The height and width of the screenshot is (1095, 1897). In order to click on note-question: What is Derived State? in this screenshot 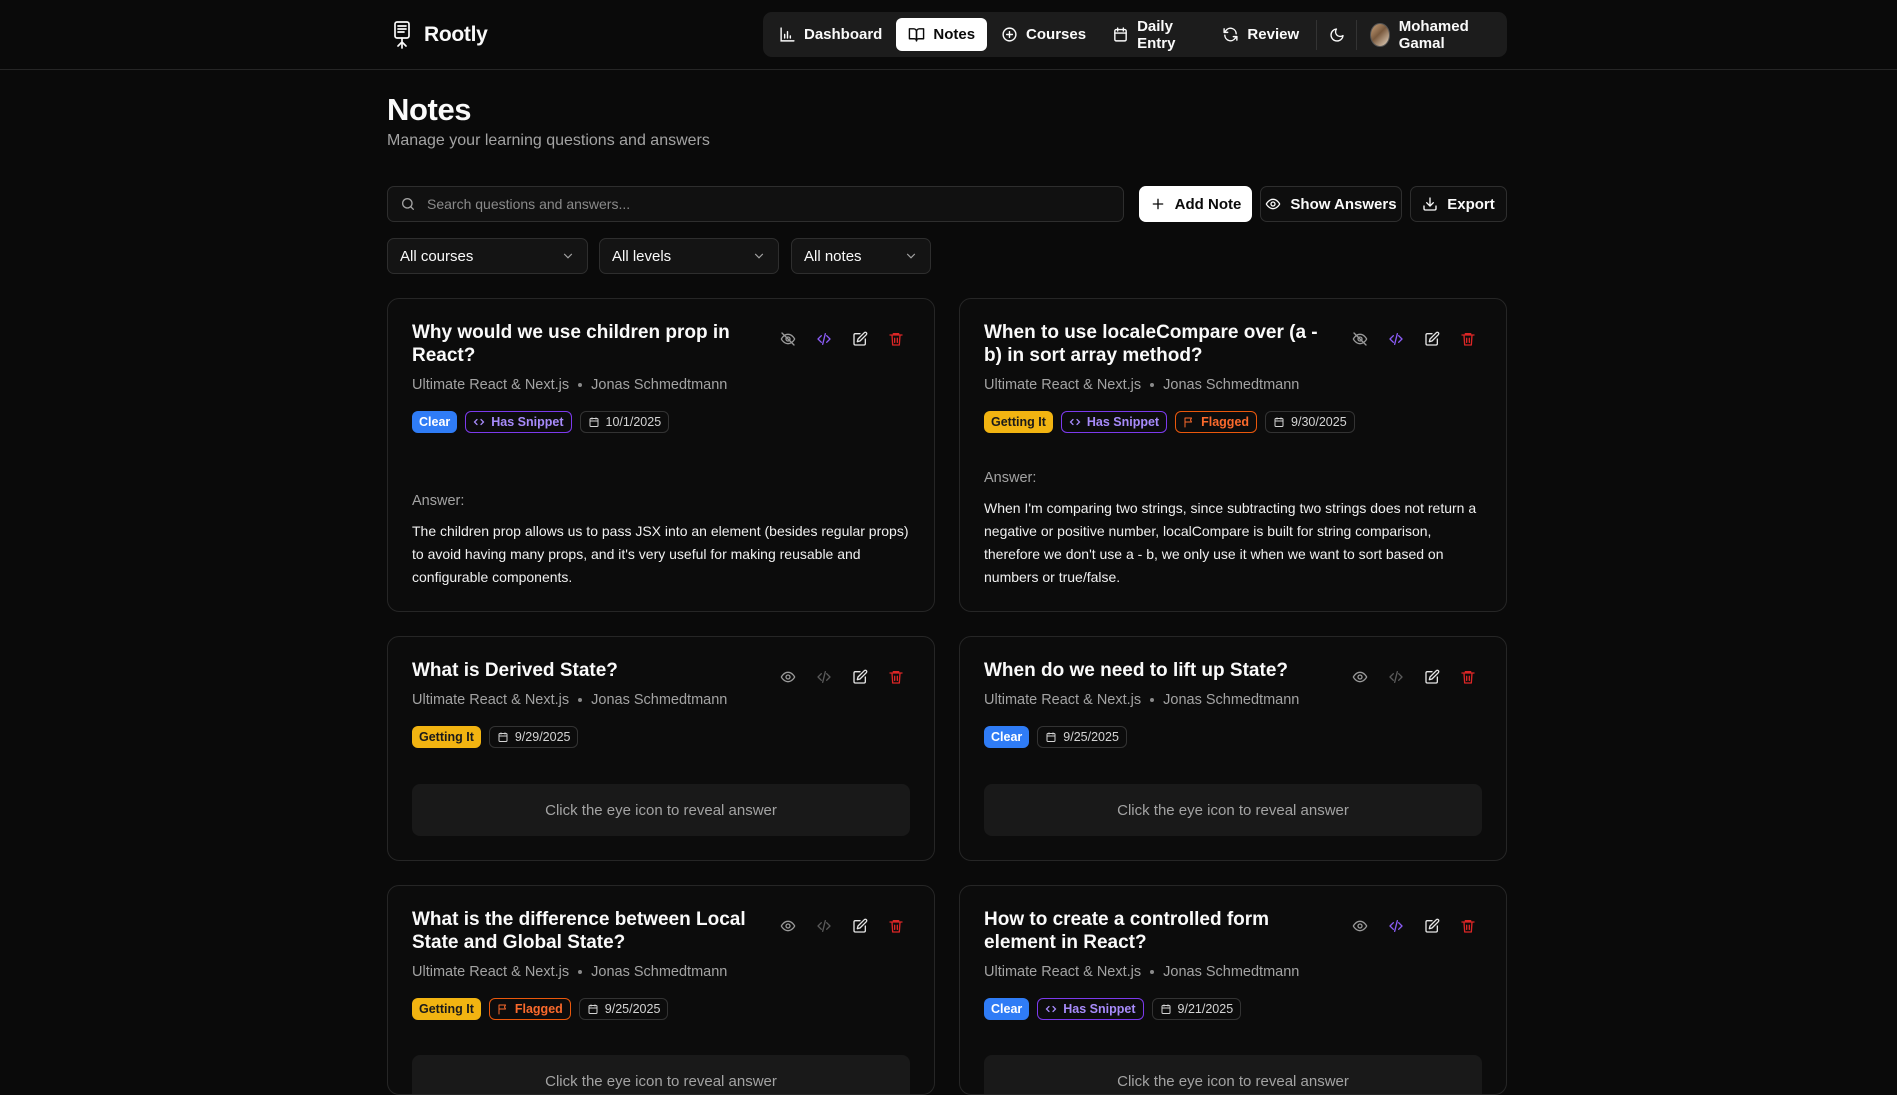, I will do `click(515, 670)`.